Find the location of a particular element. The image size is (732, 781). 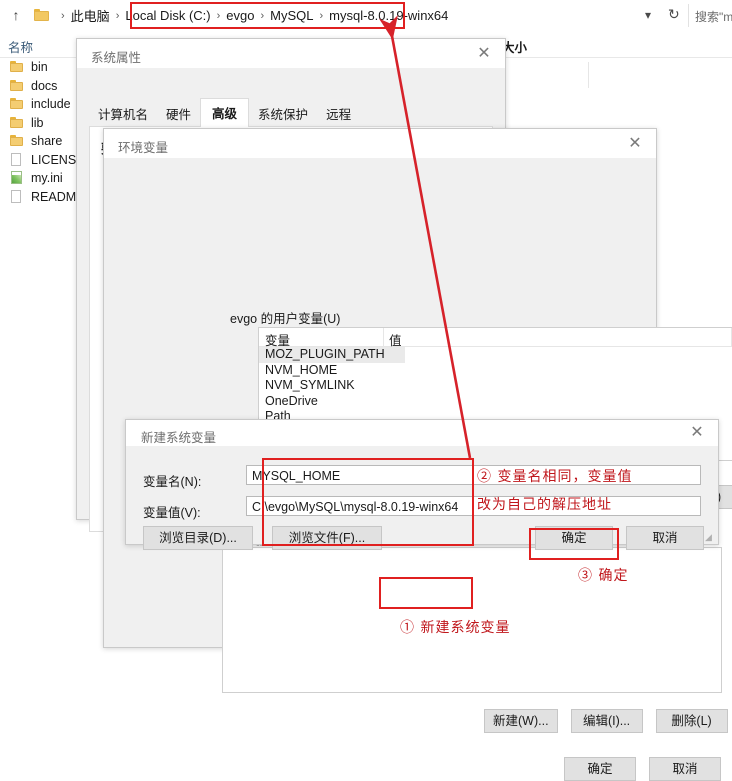

system-properties-titlebar: 系统属性 ✕ is located at coordinates (291, 53).